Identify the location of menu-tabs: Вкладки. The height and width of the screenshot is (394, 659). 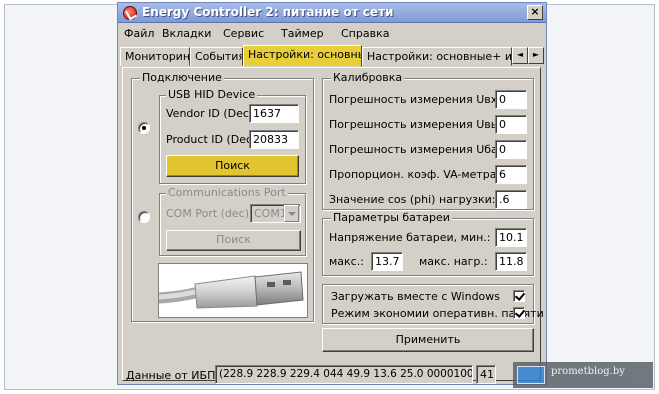
(186, 33).